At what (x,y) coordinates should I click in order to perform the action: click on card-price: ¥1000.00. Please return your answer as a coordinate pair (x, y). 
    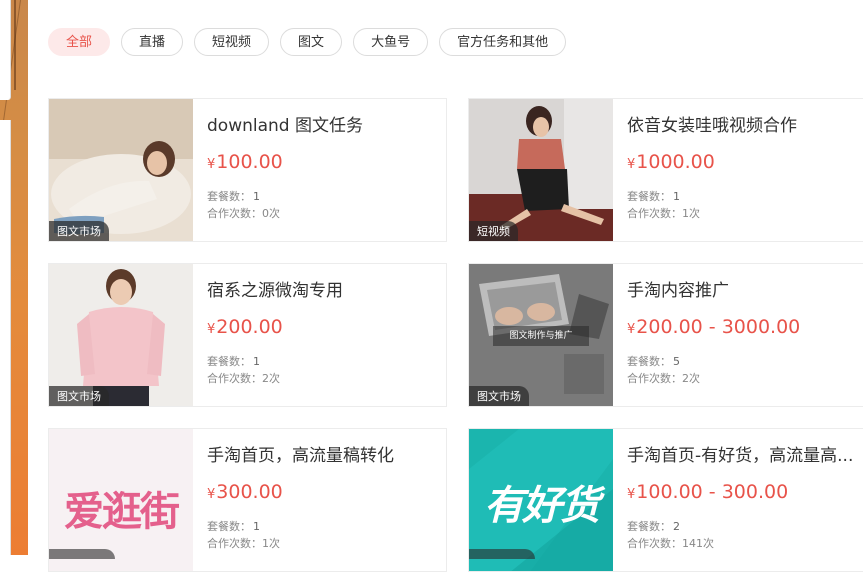
    Looking at the image, I should click on (671, 162).